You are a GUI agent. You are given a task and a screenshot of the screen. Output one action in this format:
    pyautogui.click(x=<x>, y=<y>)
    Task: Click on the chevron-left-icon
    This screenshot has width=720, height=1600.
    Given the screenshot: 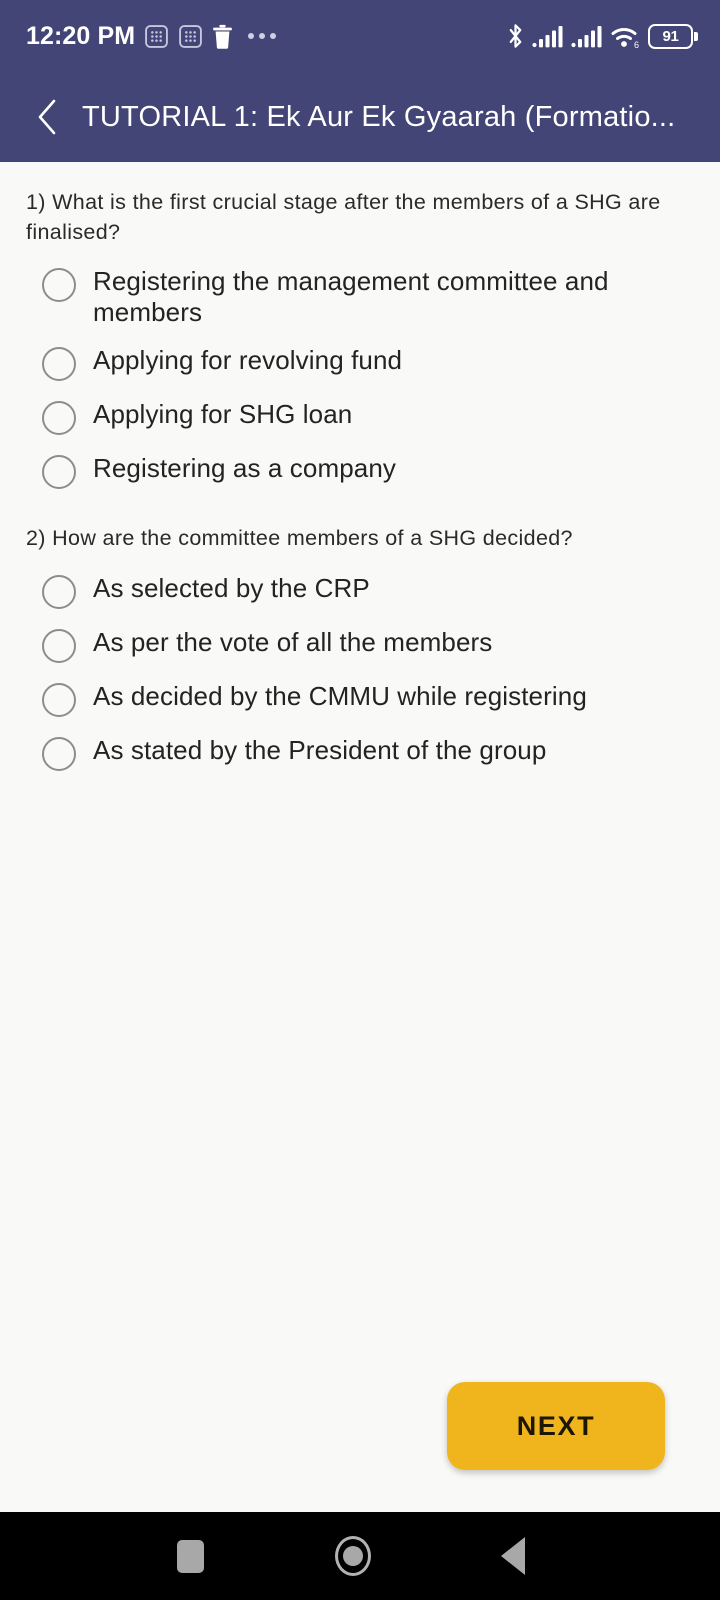 What is the action you would take?
    pyautogui.click(x=47, y=117)
    